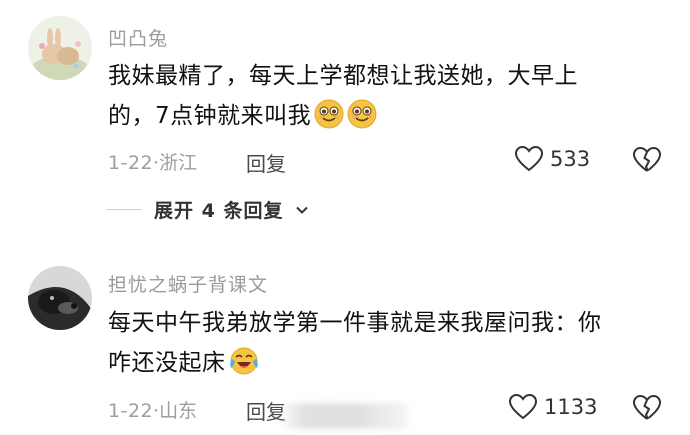  I want to click on expand-replies-button: 展开 4 条回复, so click(207, 209).